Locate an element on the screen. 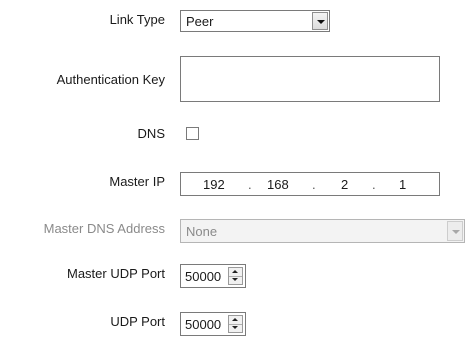 This screenshot has height=341, width=465. master-dns-address-dropdown-button is located at coordinates (455, 231).